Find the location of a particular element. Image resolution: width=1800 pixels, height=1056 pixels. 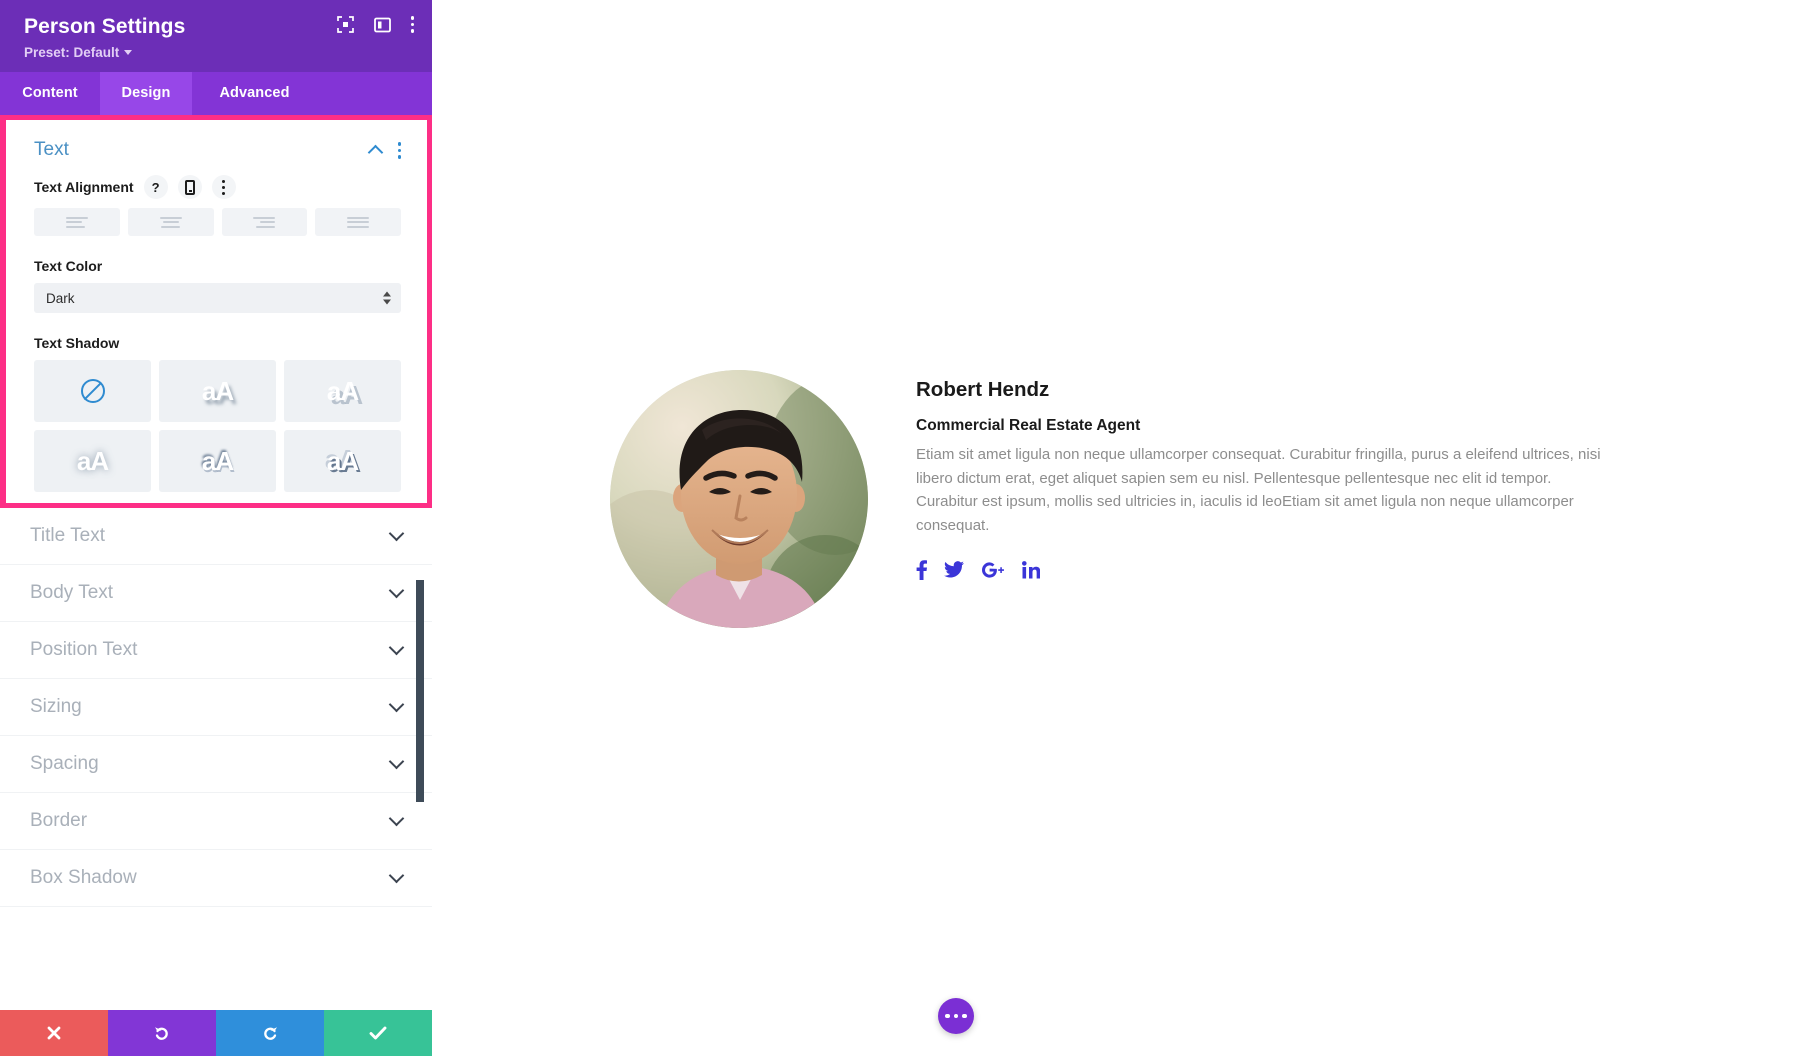

panel-header: Person Settings Preset: Default is located at coordinates (216, 36).